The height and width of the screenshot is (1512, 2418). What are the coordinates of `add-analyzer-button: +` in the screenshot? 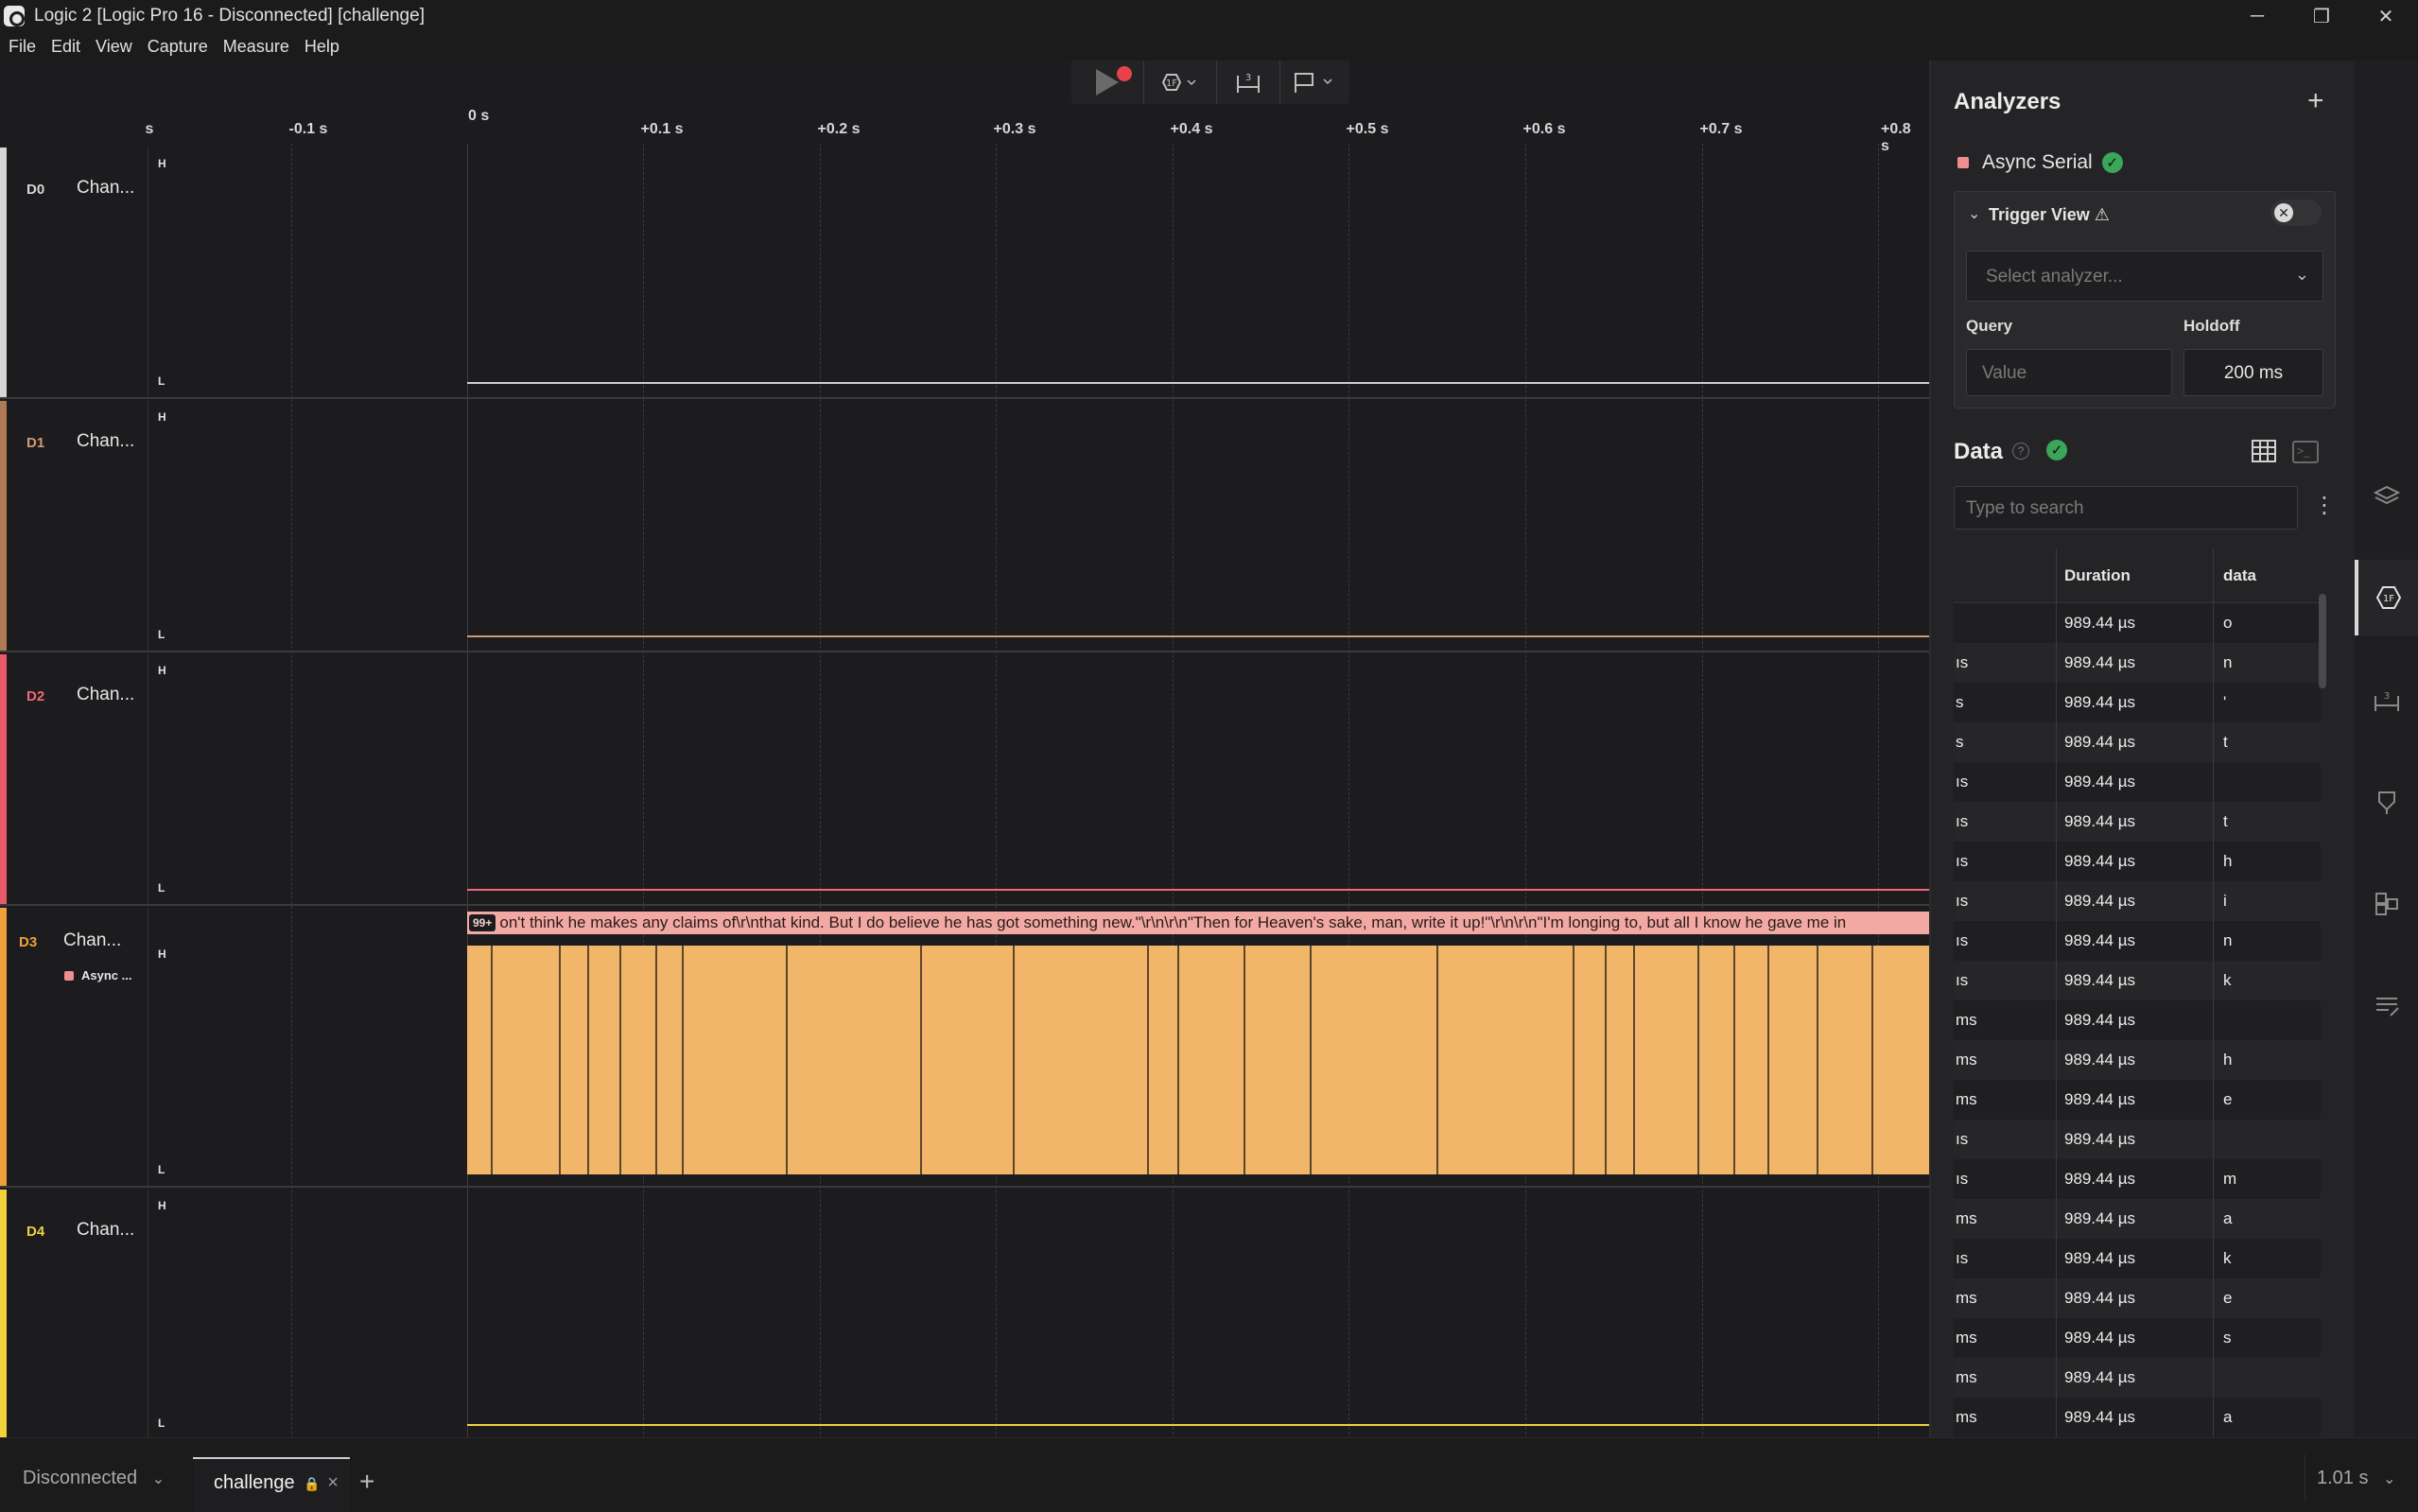 It's located at (2315, 101).